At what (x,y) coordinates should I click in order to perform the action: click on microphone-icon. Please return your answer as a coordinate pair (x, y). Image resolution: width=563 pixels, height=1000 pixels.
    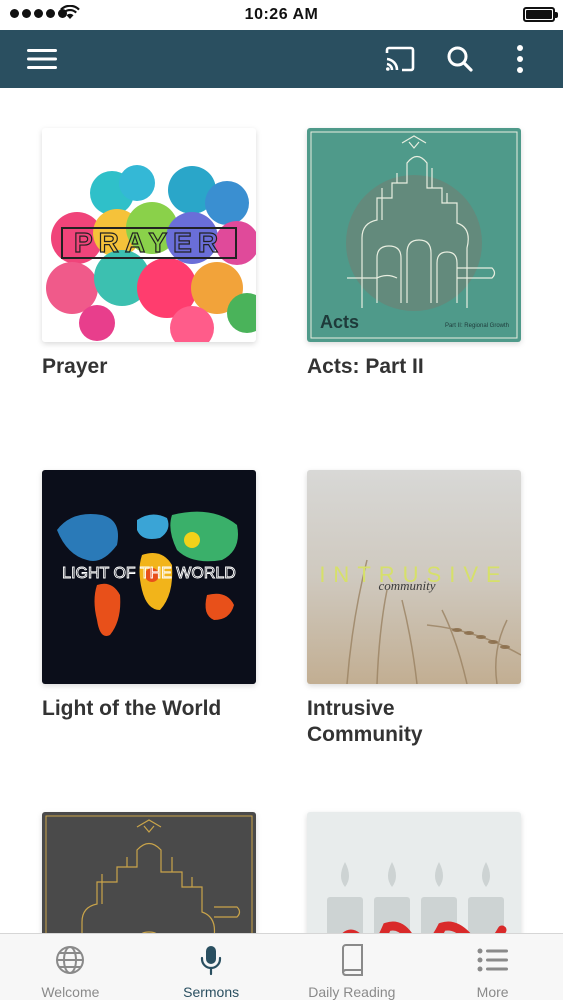
    Looking at the image, I should click on (211, 961).